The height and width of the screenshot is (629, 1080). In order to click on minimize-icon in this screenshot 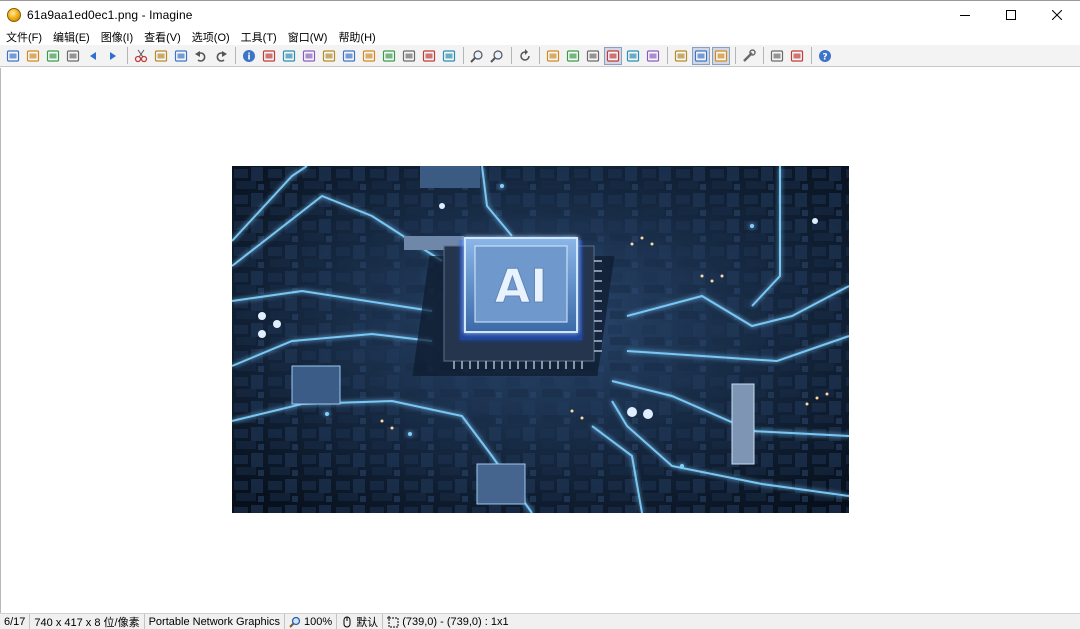, I will do `click(965, 15)`.